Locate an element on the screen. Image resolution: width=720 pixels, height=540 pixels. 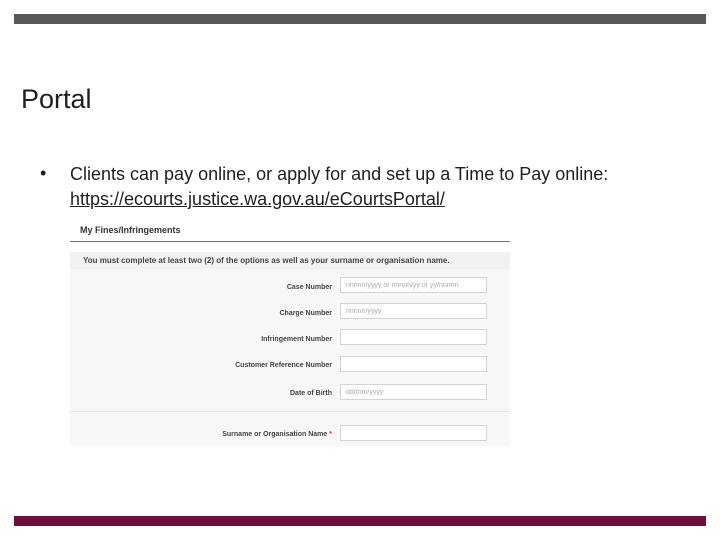
case-number-label: Case Number is located at coordinates (309, 287).